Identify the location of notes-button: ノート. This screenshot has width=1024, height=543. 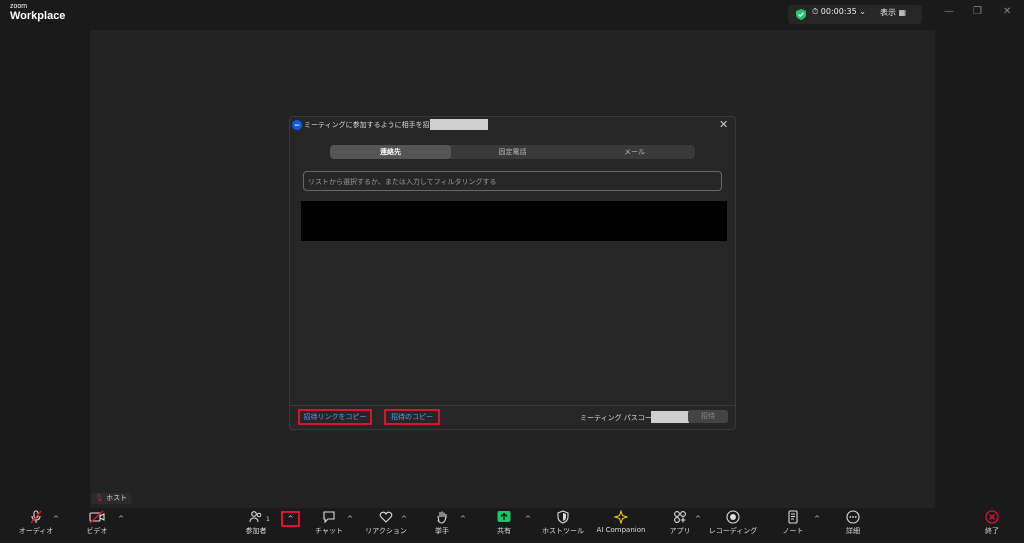
(793, 523).